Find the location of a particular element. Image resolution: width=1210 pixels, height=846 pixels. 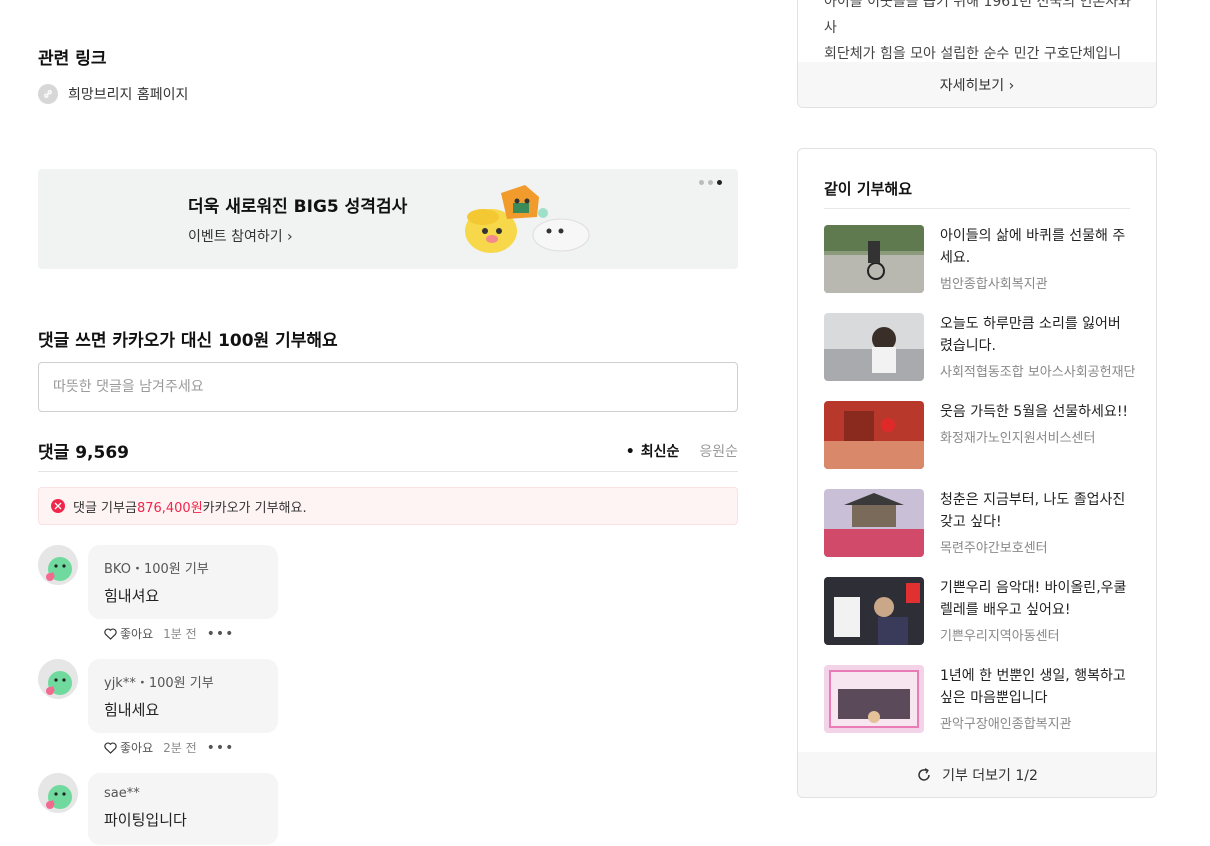

comment-body: 파이팅입니다 is located at coordinates (145, 820).